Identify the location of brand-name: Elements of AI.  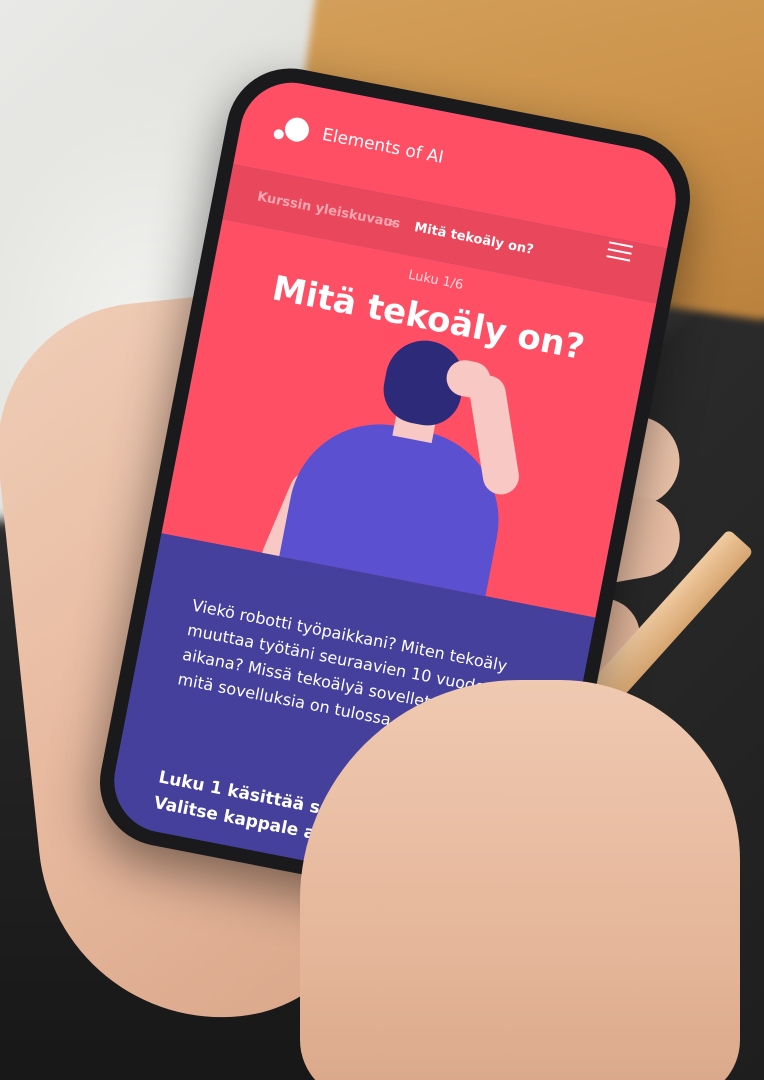
(383, 146).